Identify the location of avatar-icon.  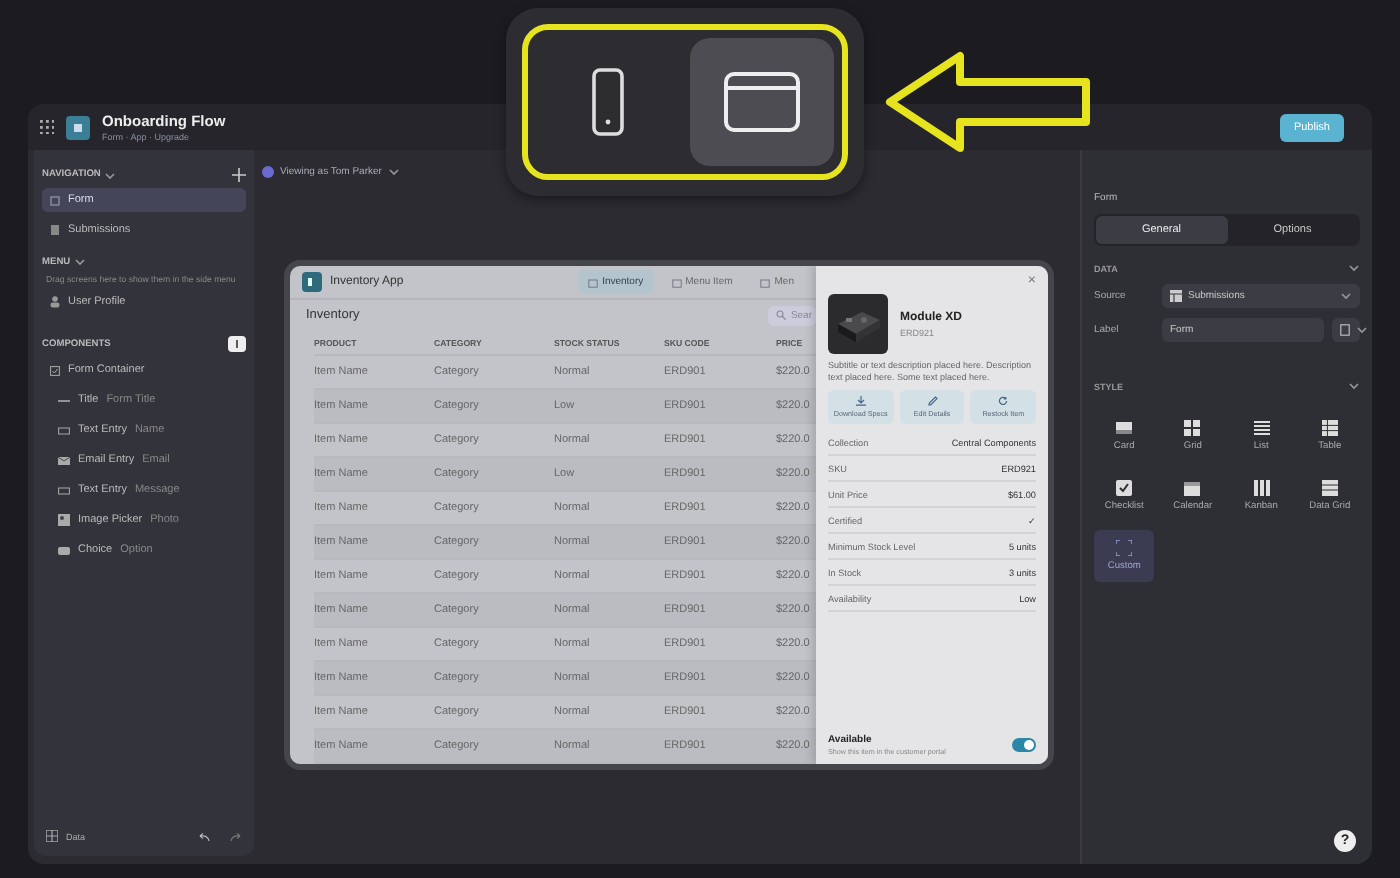
(268, 172).